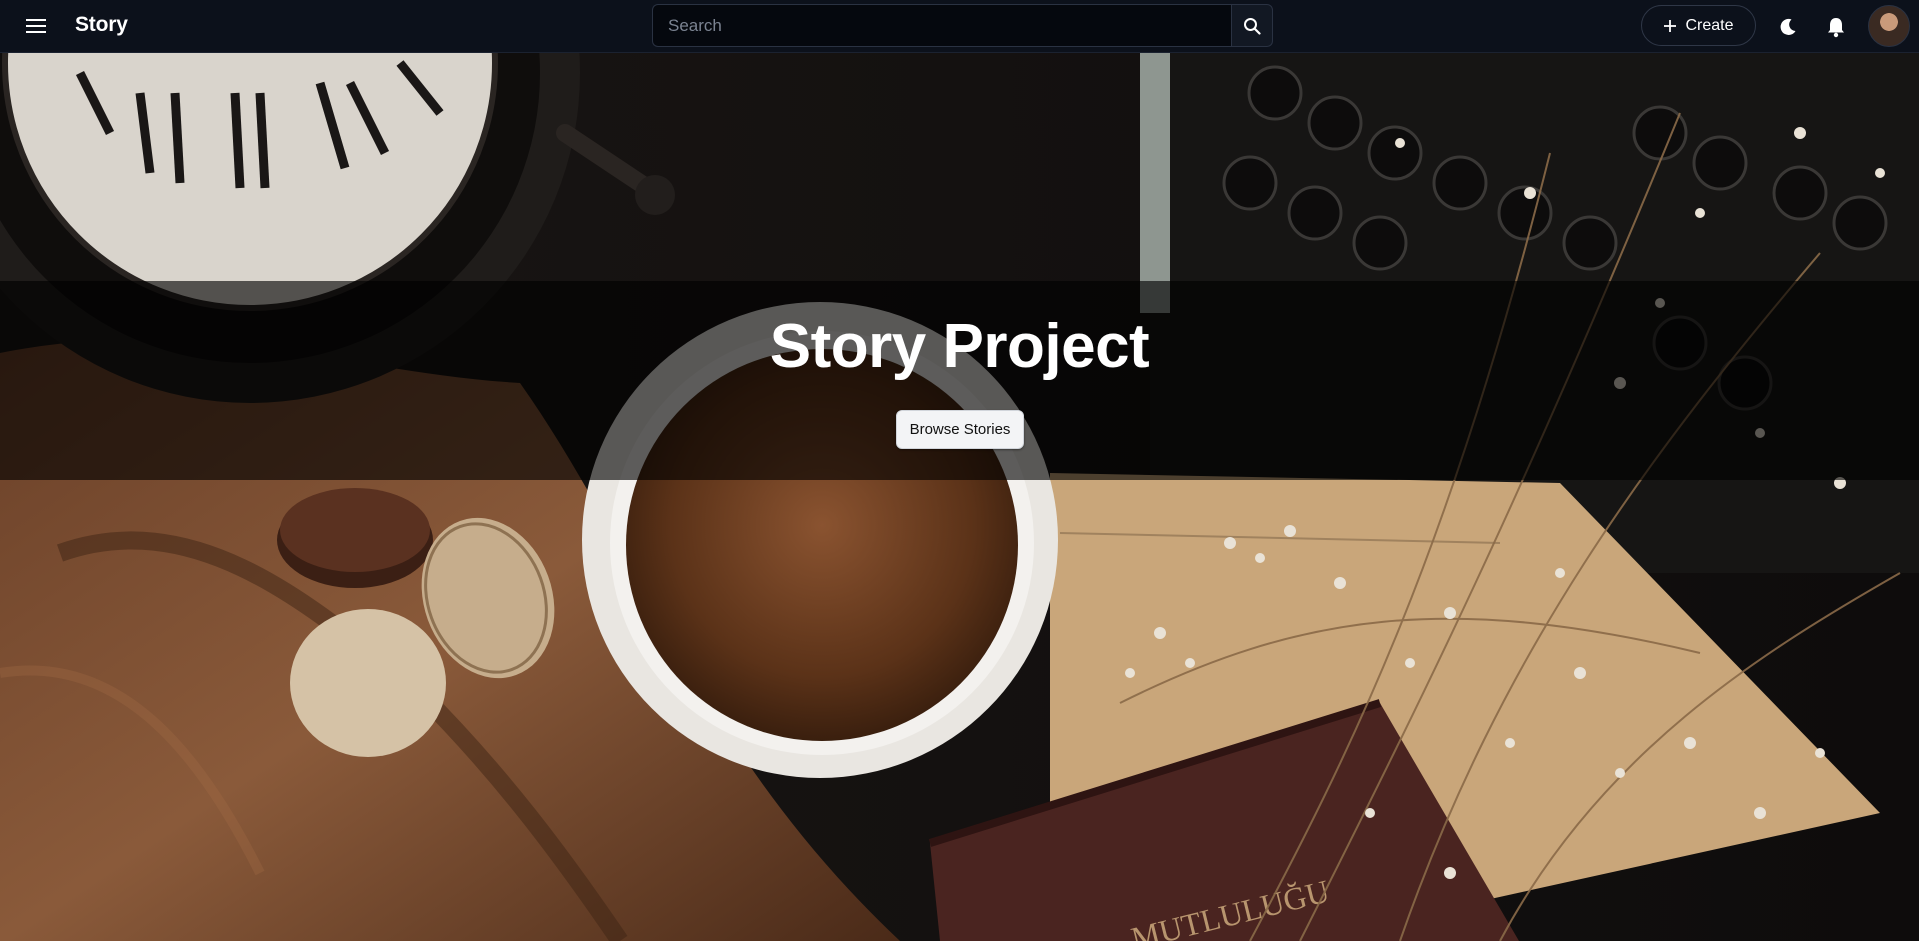 This screenshot has height=941, width=1919. Describe the element at coordinates (959, 346) in the screenshot. I see `hero-title: Story Project` at that location.